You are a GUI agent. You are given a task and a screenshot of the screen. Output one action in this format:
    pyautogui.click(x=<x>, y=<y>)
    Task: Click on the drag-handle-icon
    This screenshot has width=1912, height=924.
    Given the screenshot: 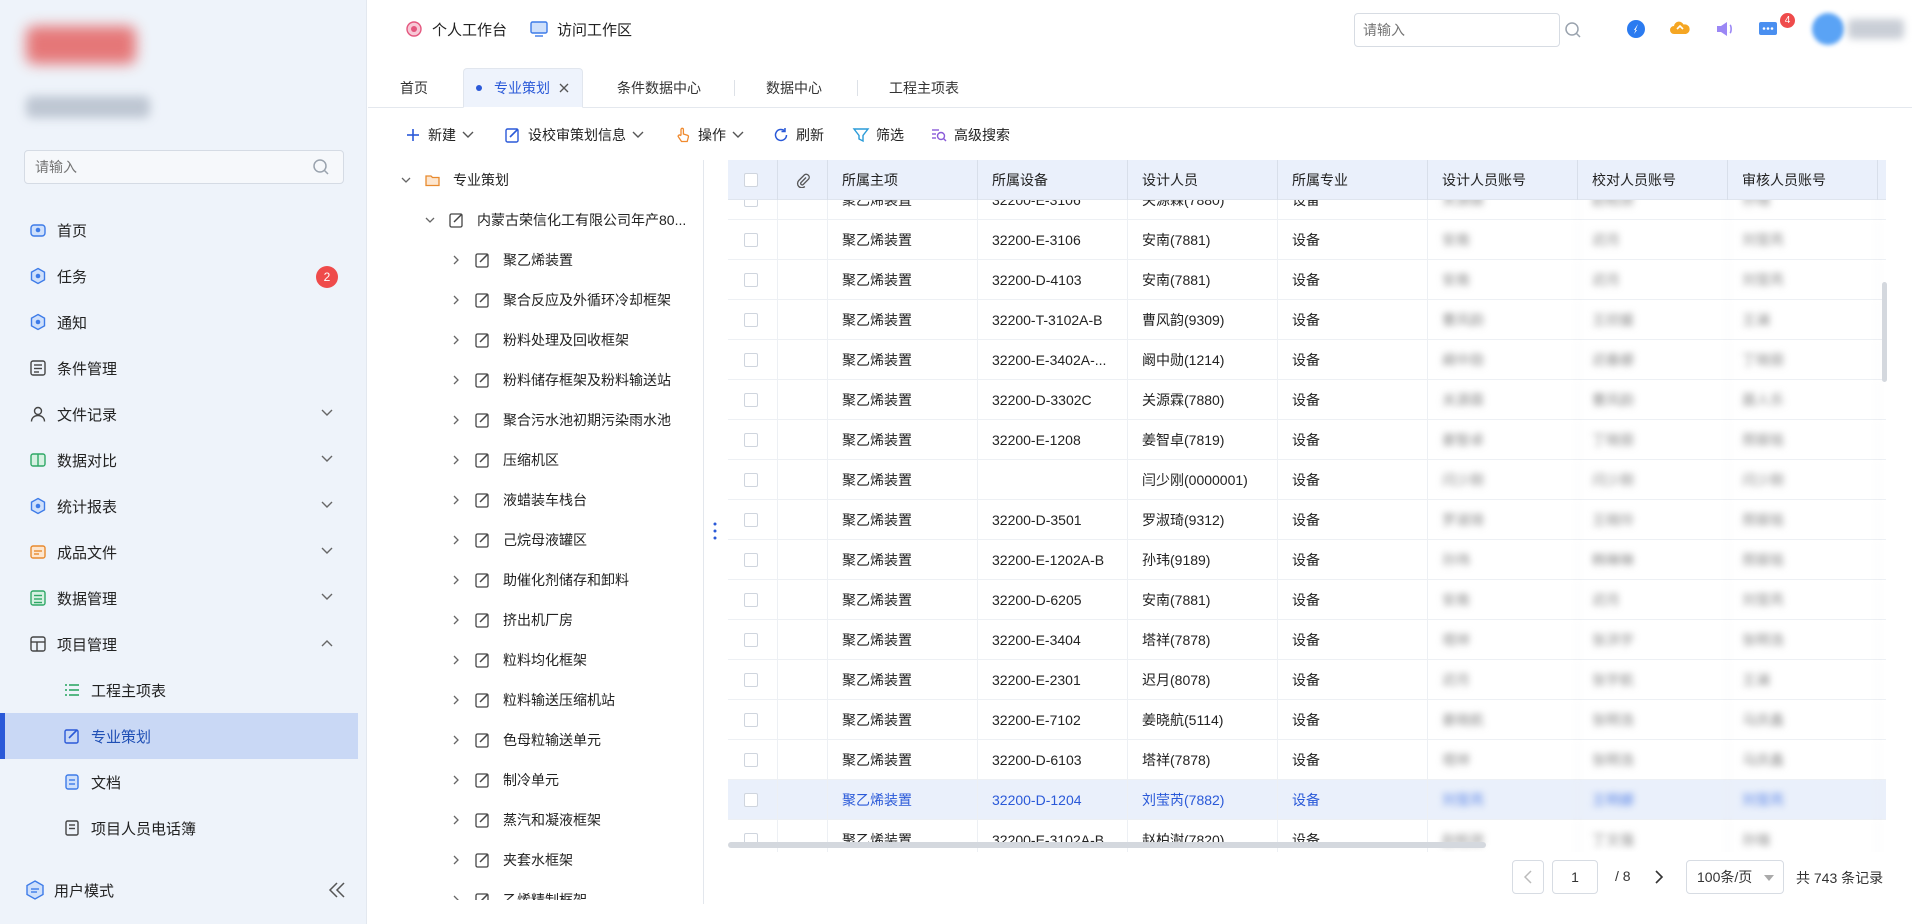 What is the action you would take?
    pyautogui.click(x=715, y=531)
    